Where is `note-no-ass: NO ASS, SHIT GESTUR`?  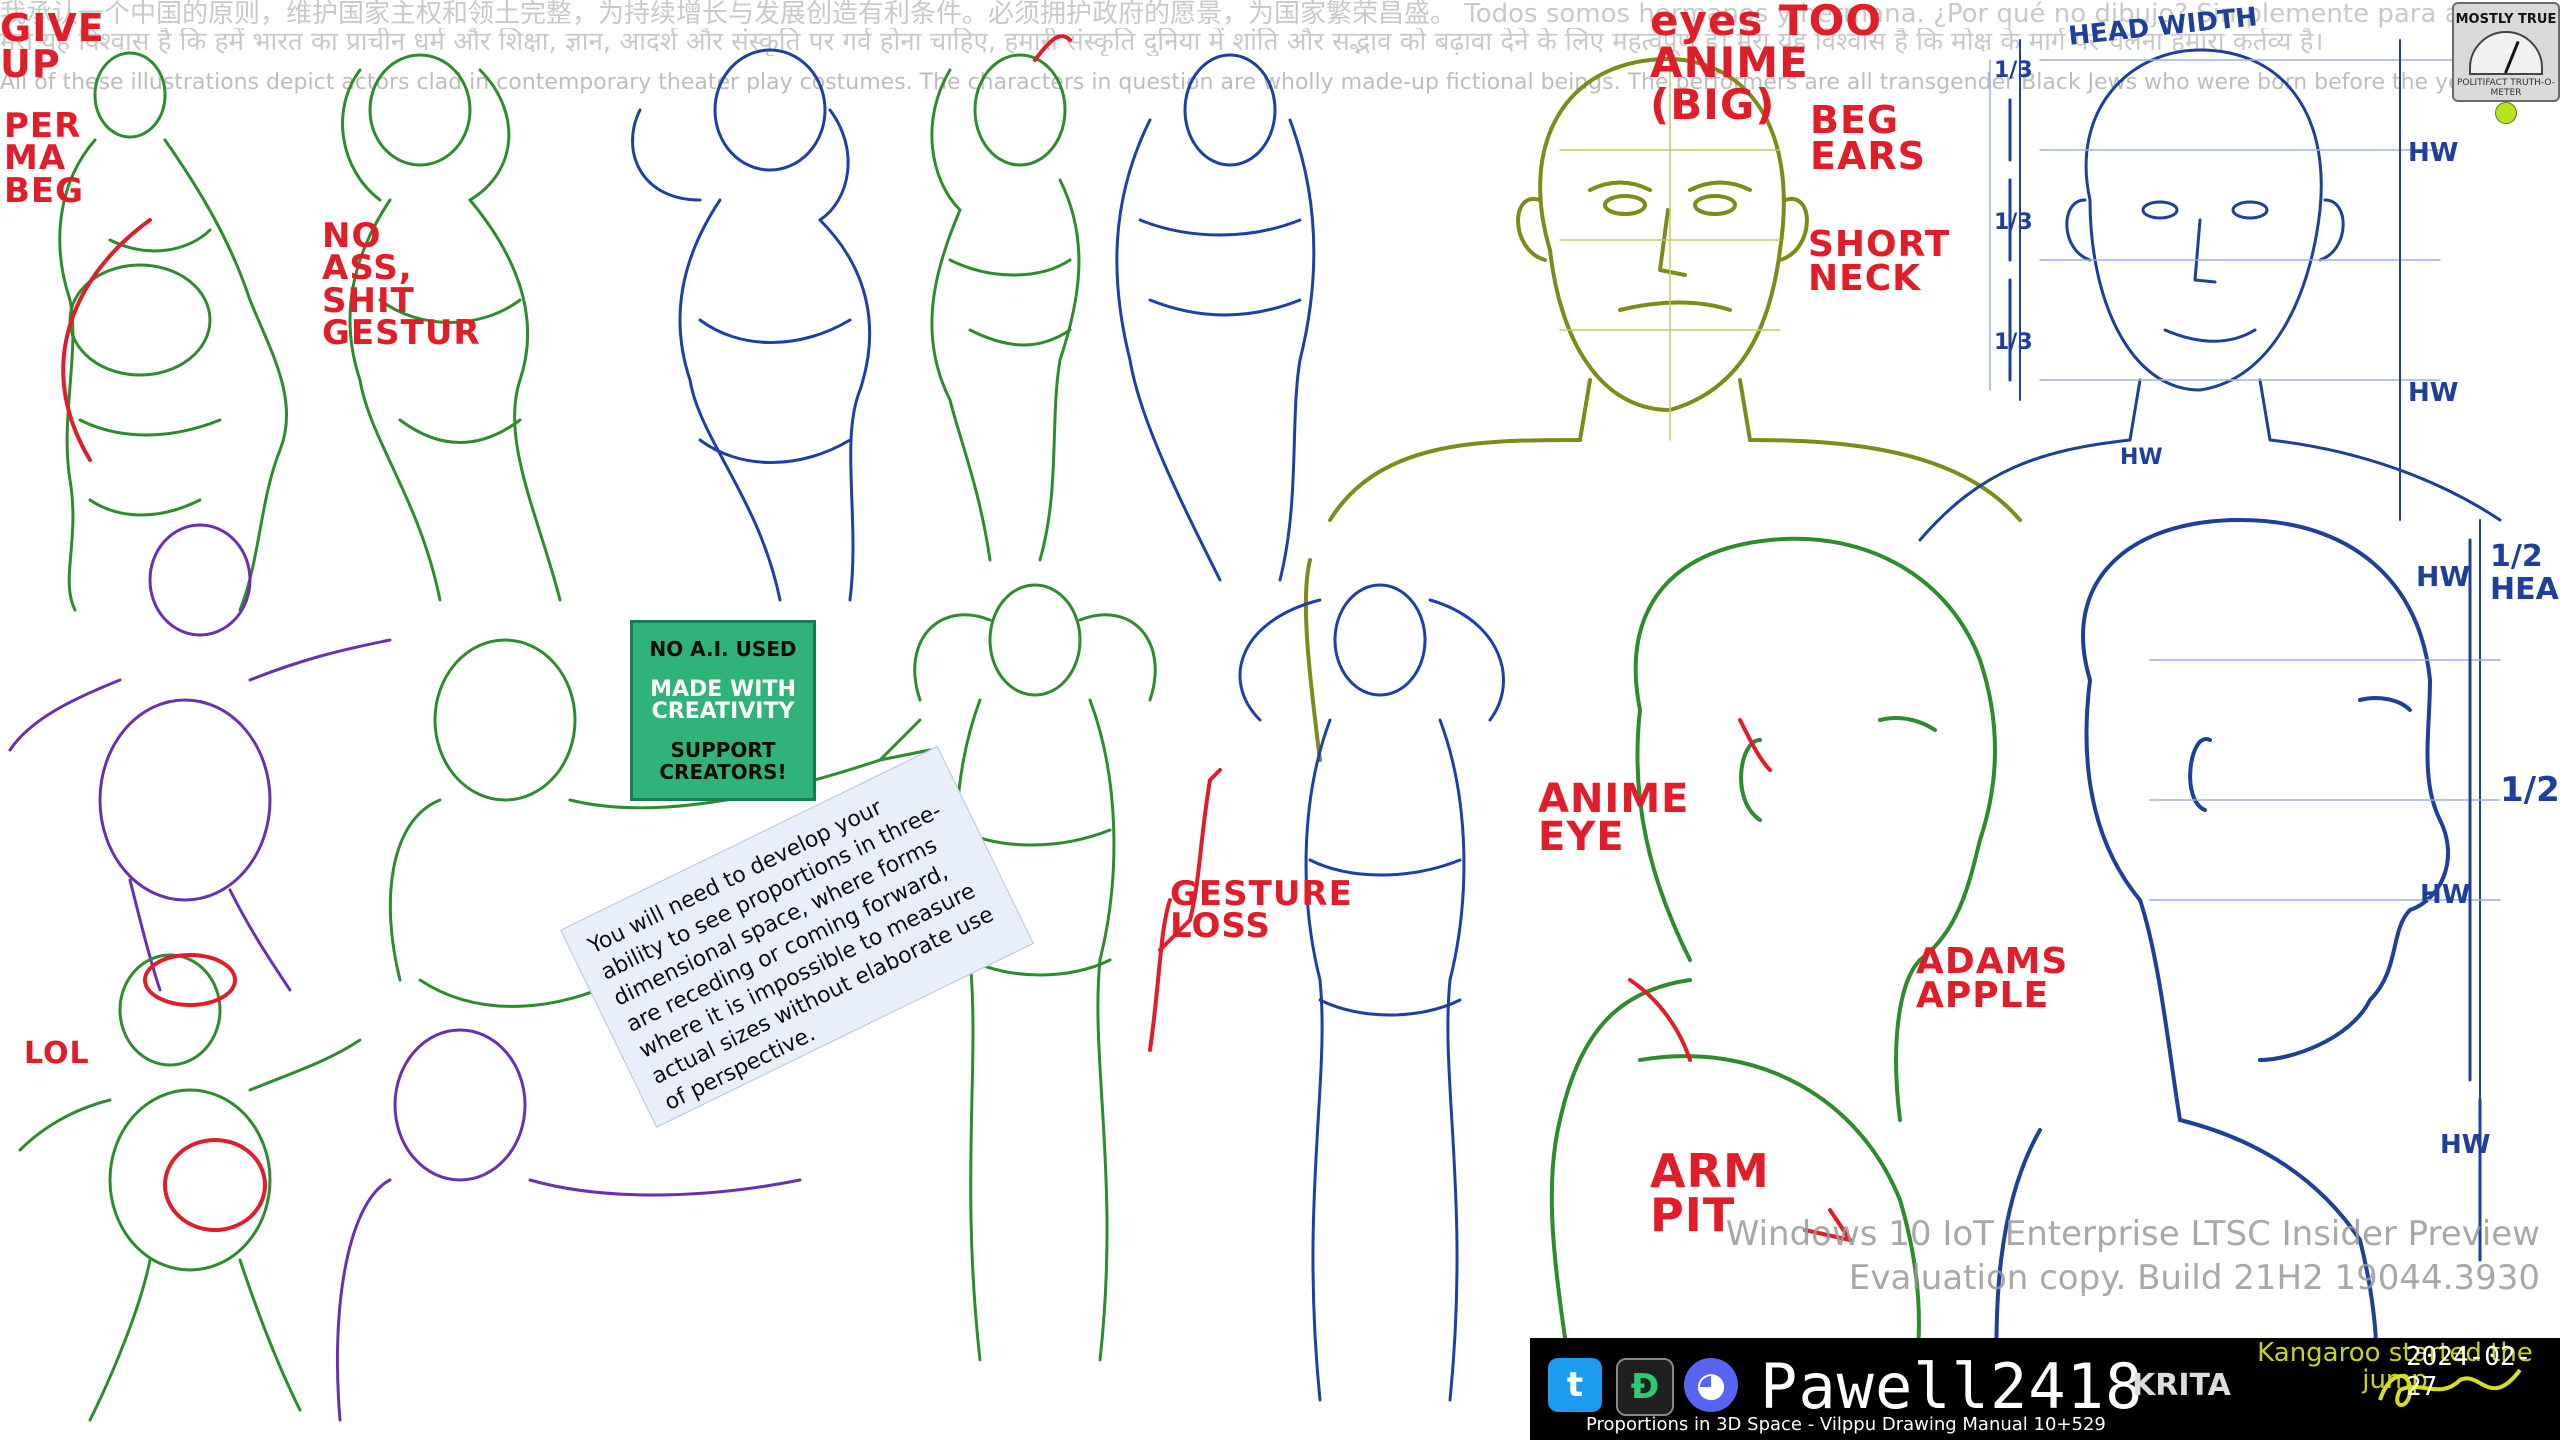 note-no-ass: NO ASS, SHIT GESTUR is located at coordinates (401, 284).